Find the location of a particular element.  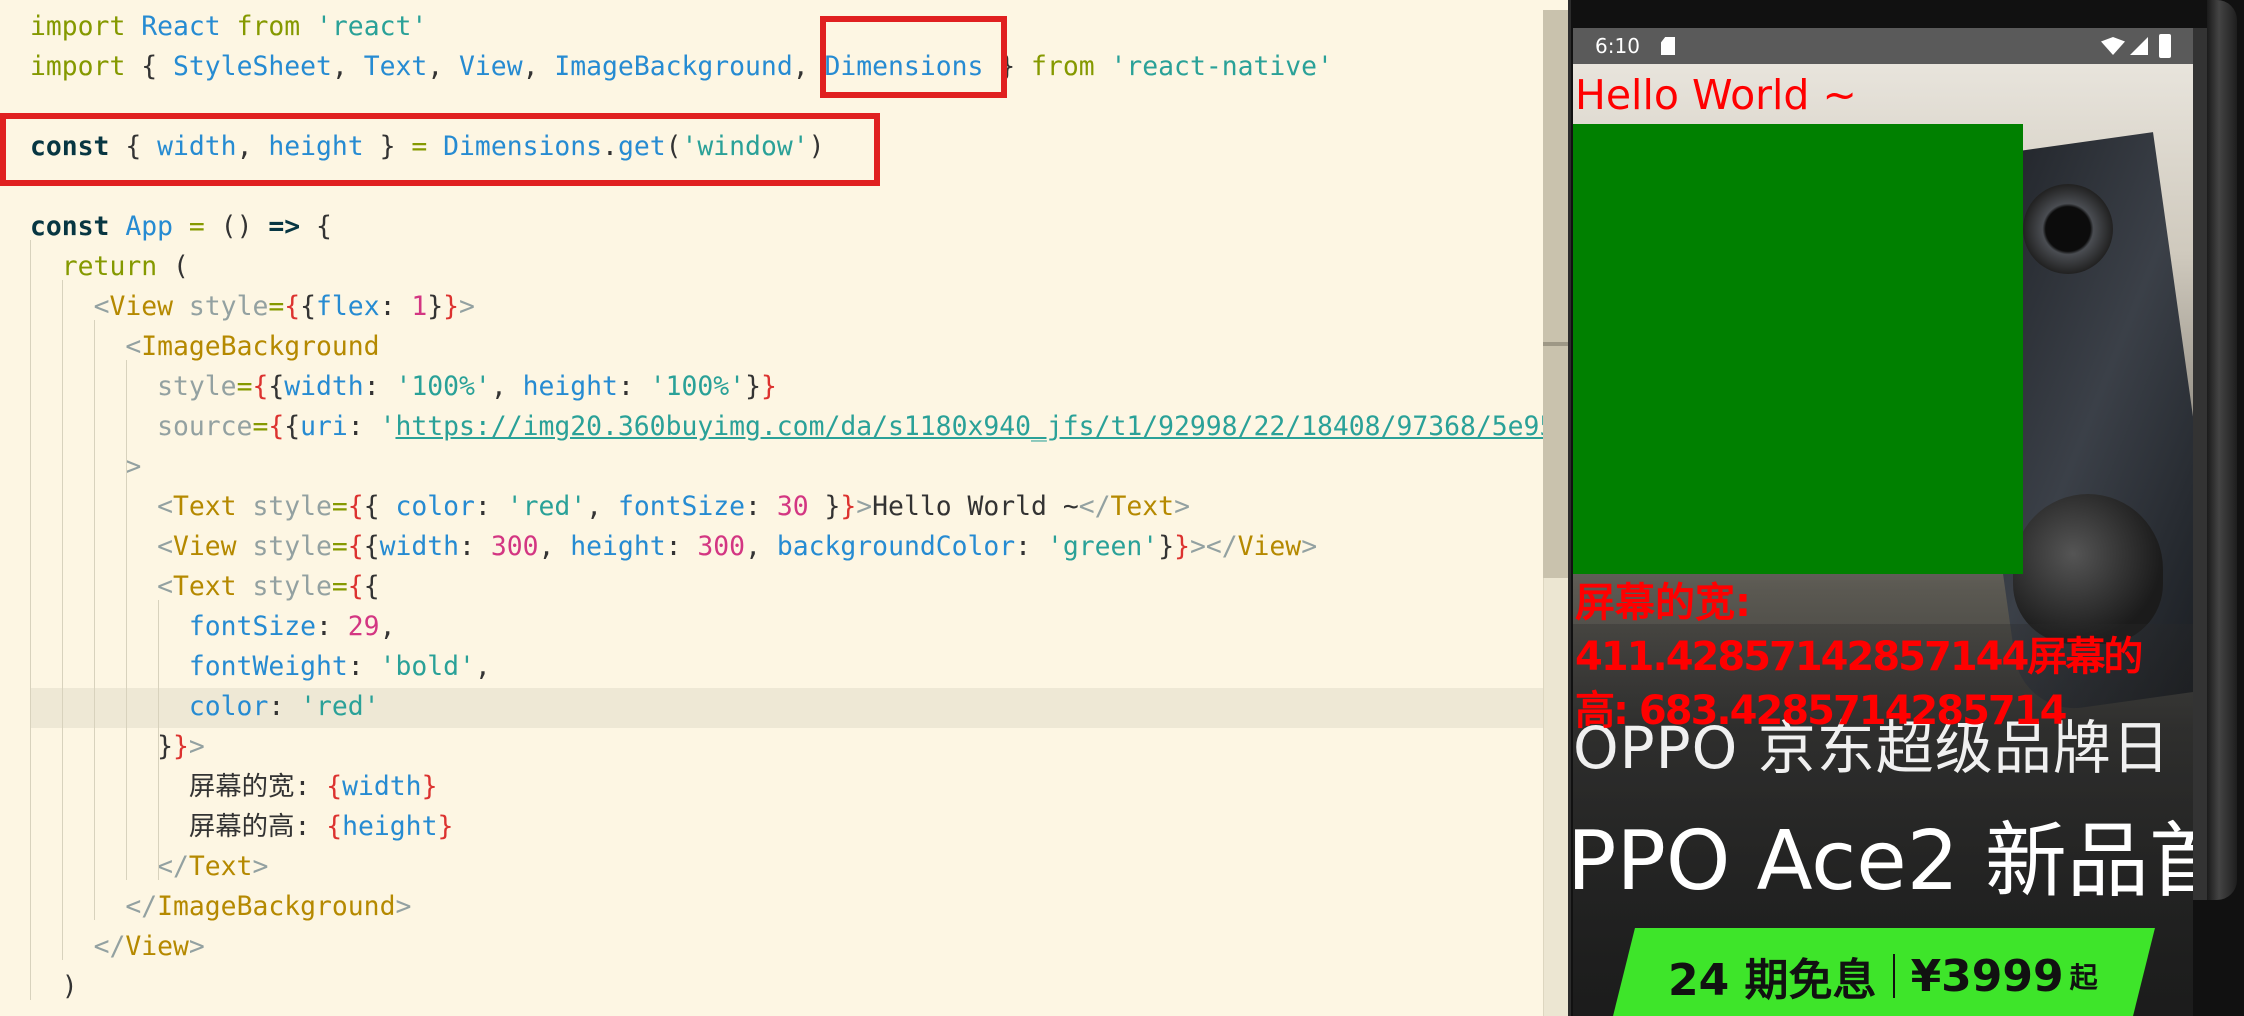

code-line: </Text> is located at coordinates (149, 867).